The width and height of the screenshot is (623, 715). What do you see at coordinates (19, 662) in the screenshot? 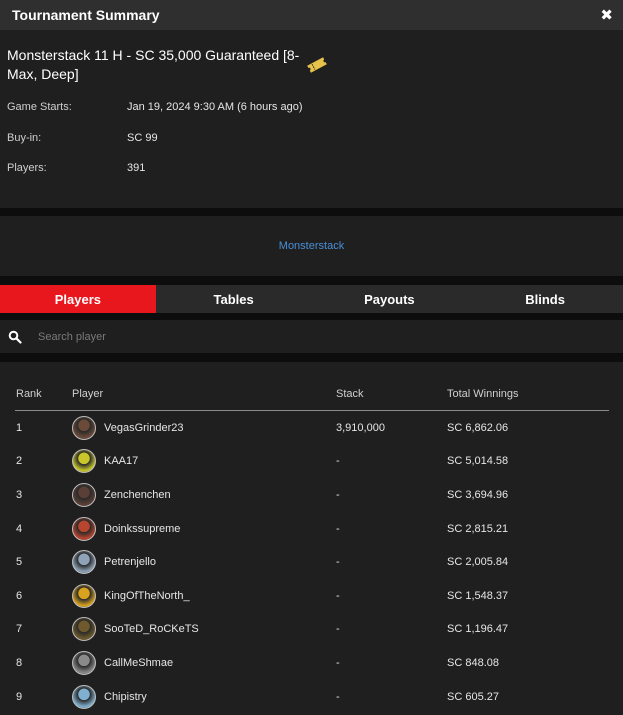
I see `rank-cell: 8` at bounding box center [19, 662].